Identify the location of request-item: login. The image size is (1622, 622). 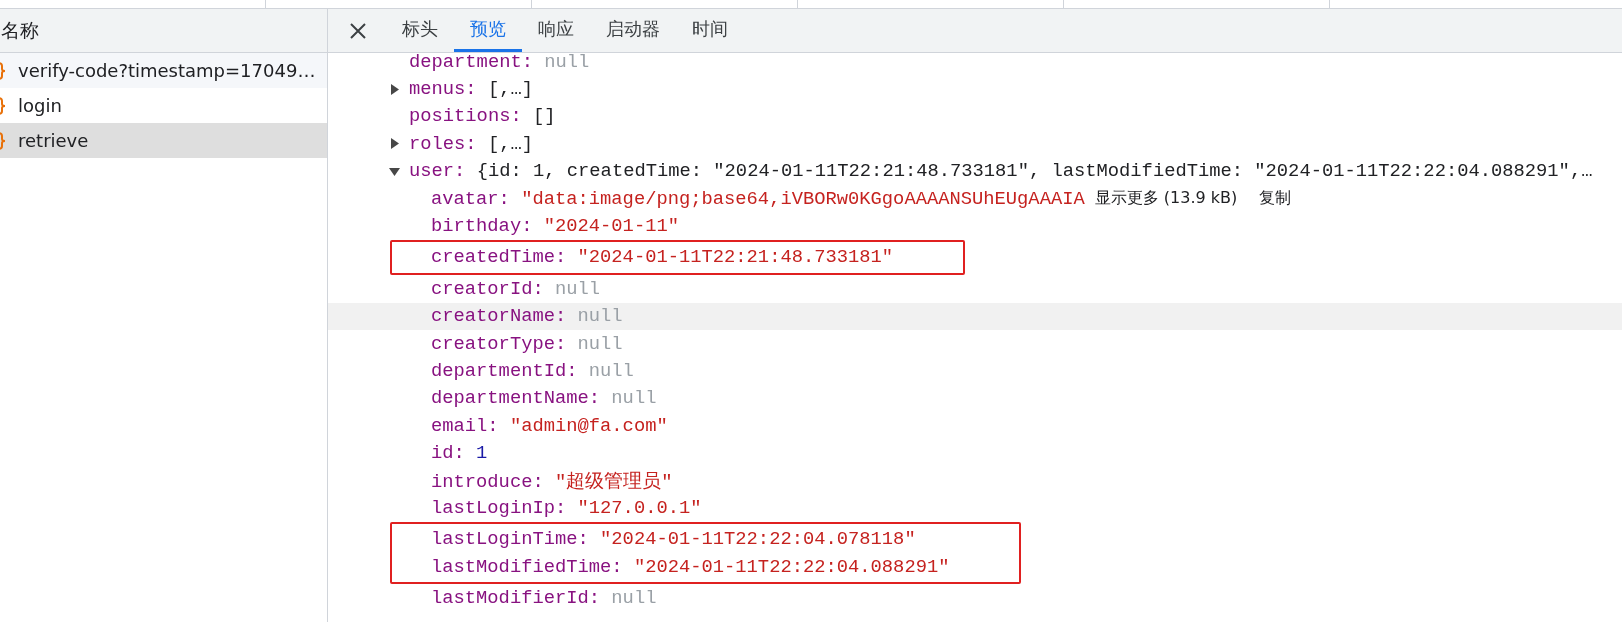
(163, 105).